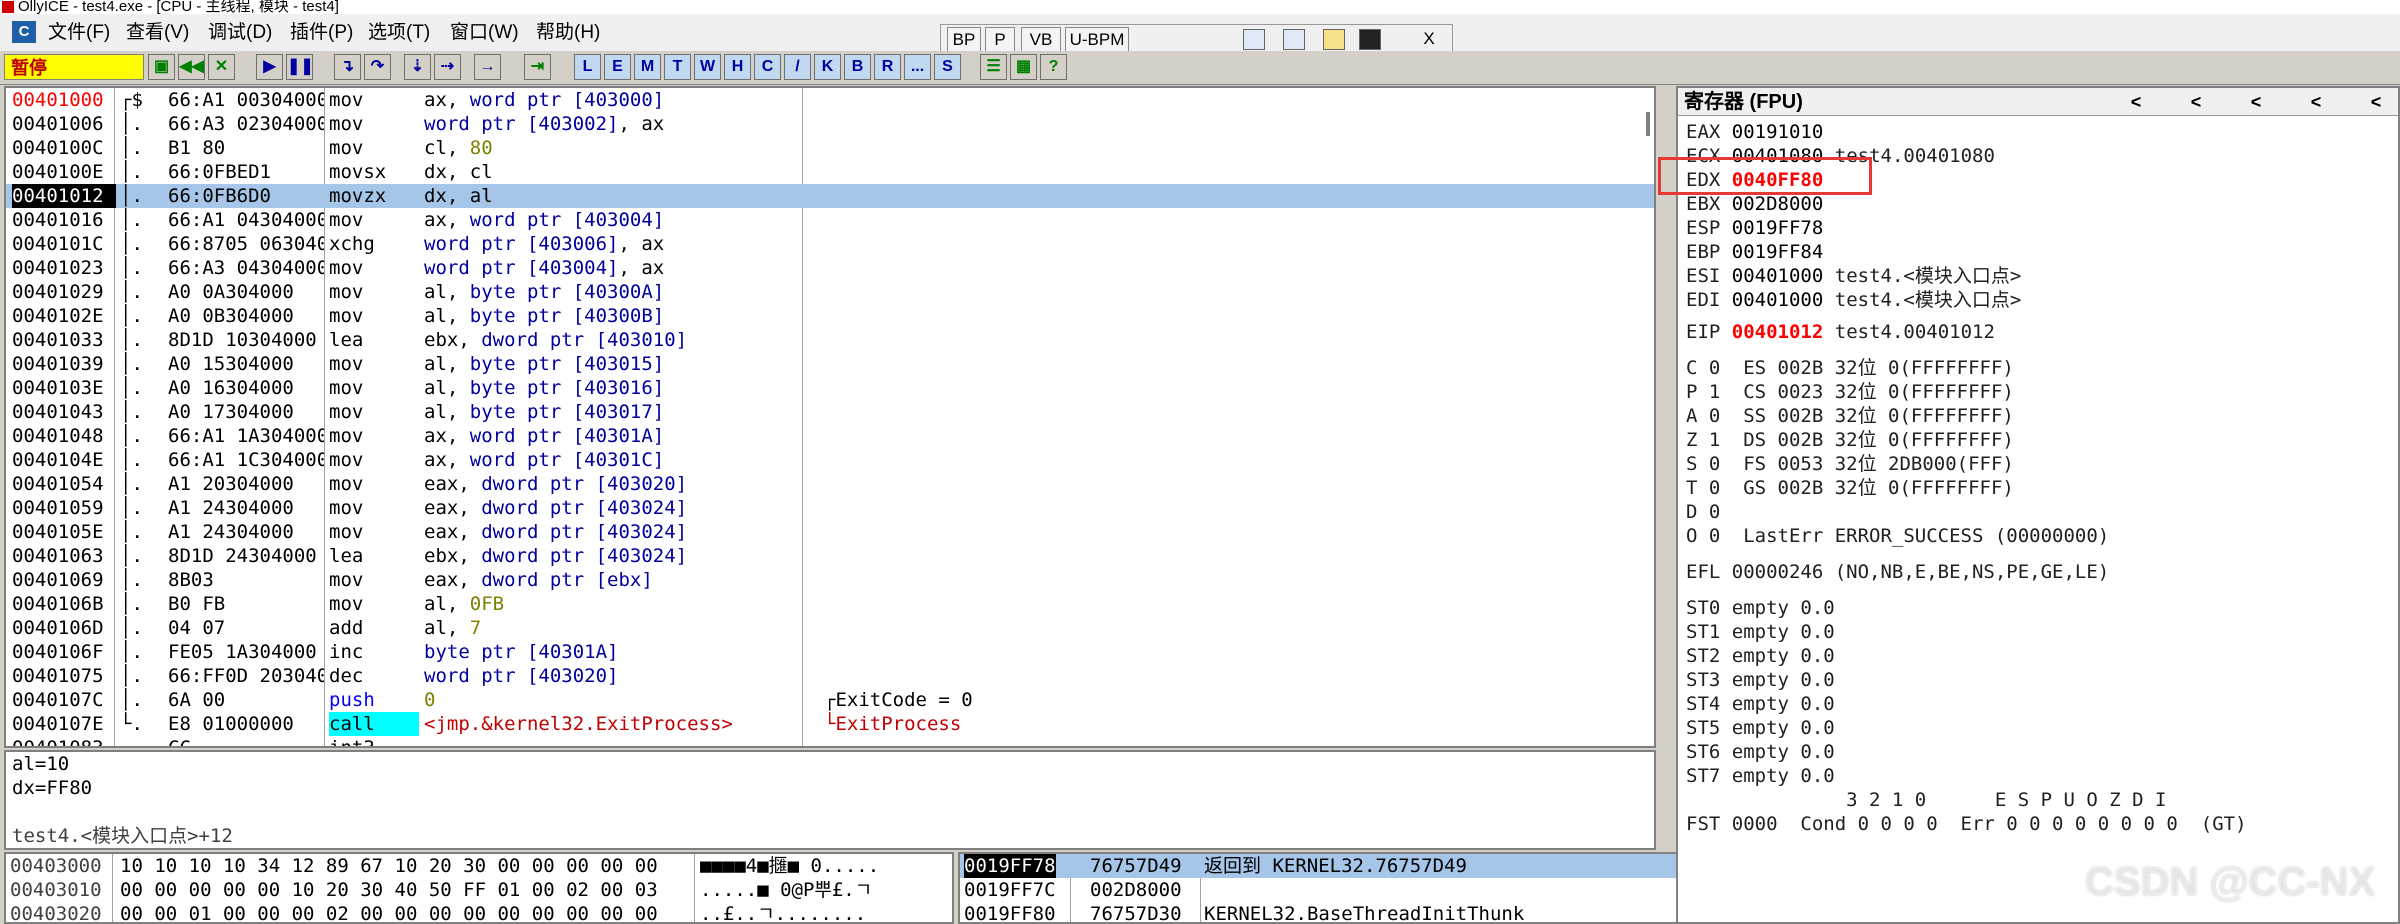 Image resolution: width=2400 pixels, height=924 pixels. What do you see at coordinates (1097, 39) in the screenshot?
I see `ubpm-button: U-BPM` at bounding box center [1097, 39].